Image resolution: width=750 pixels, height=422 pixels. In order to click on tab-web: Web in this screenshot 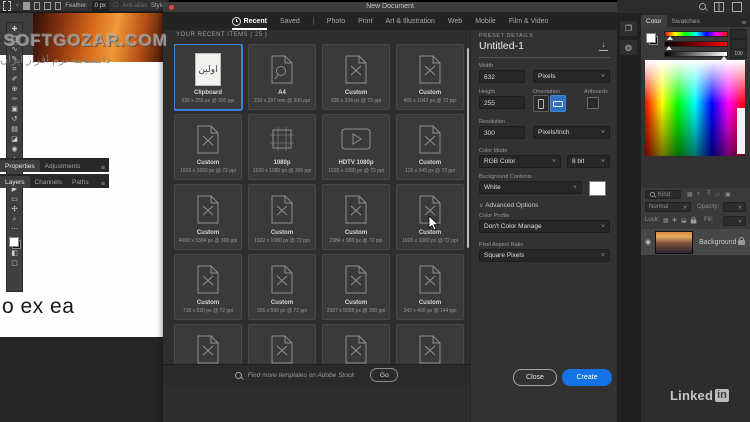, I will do `click(455, 21)`.